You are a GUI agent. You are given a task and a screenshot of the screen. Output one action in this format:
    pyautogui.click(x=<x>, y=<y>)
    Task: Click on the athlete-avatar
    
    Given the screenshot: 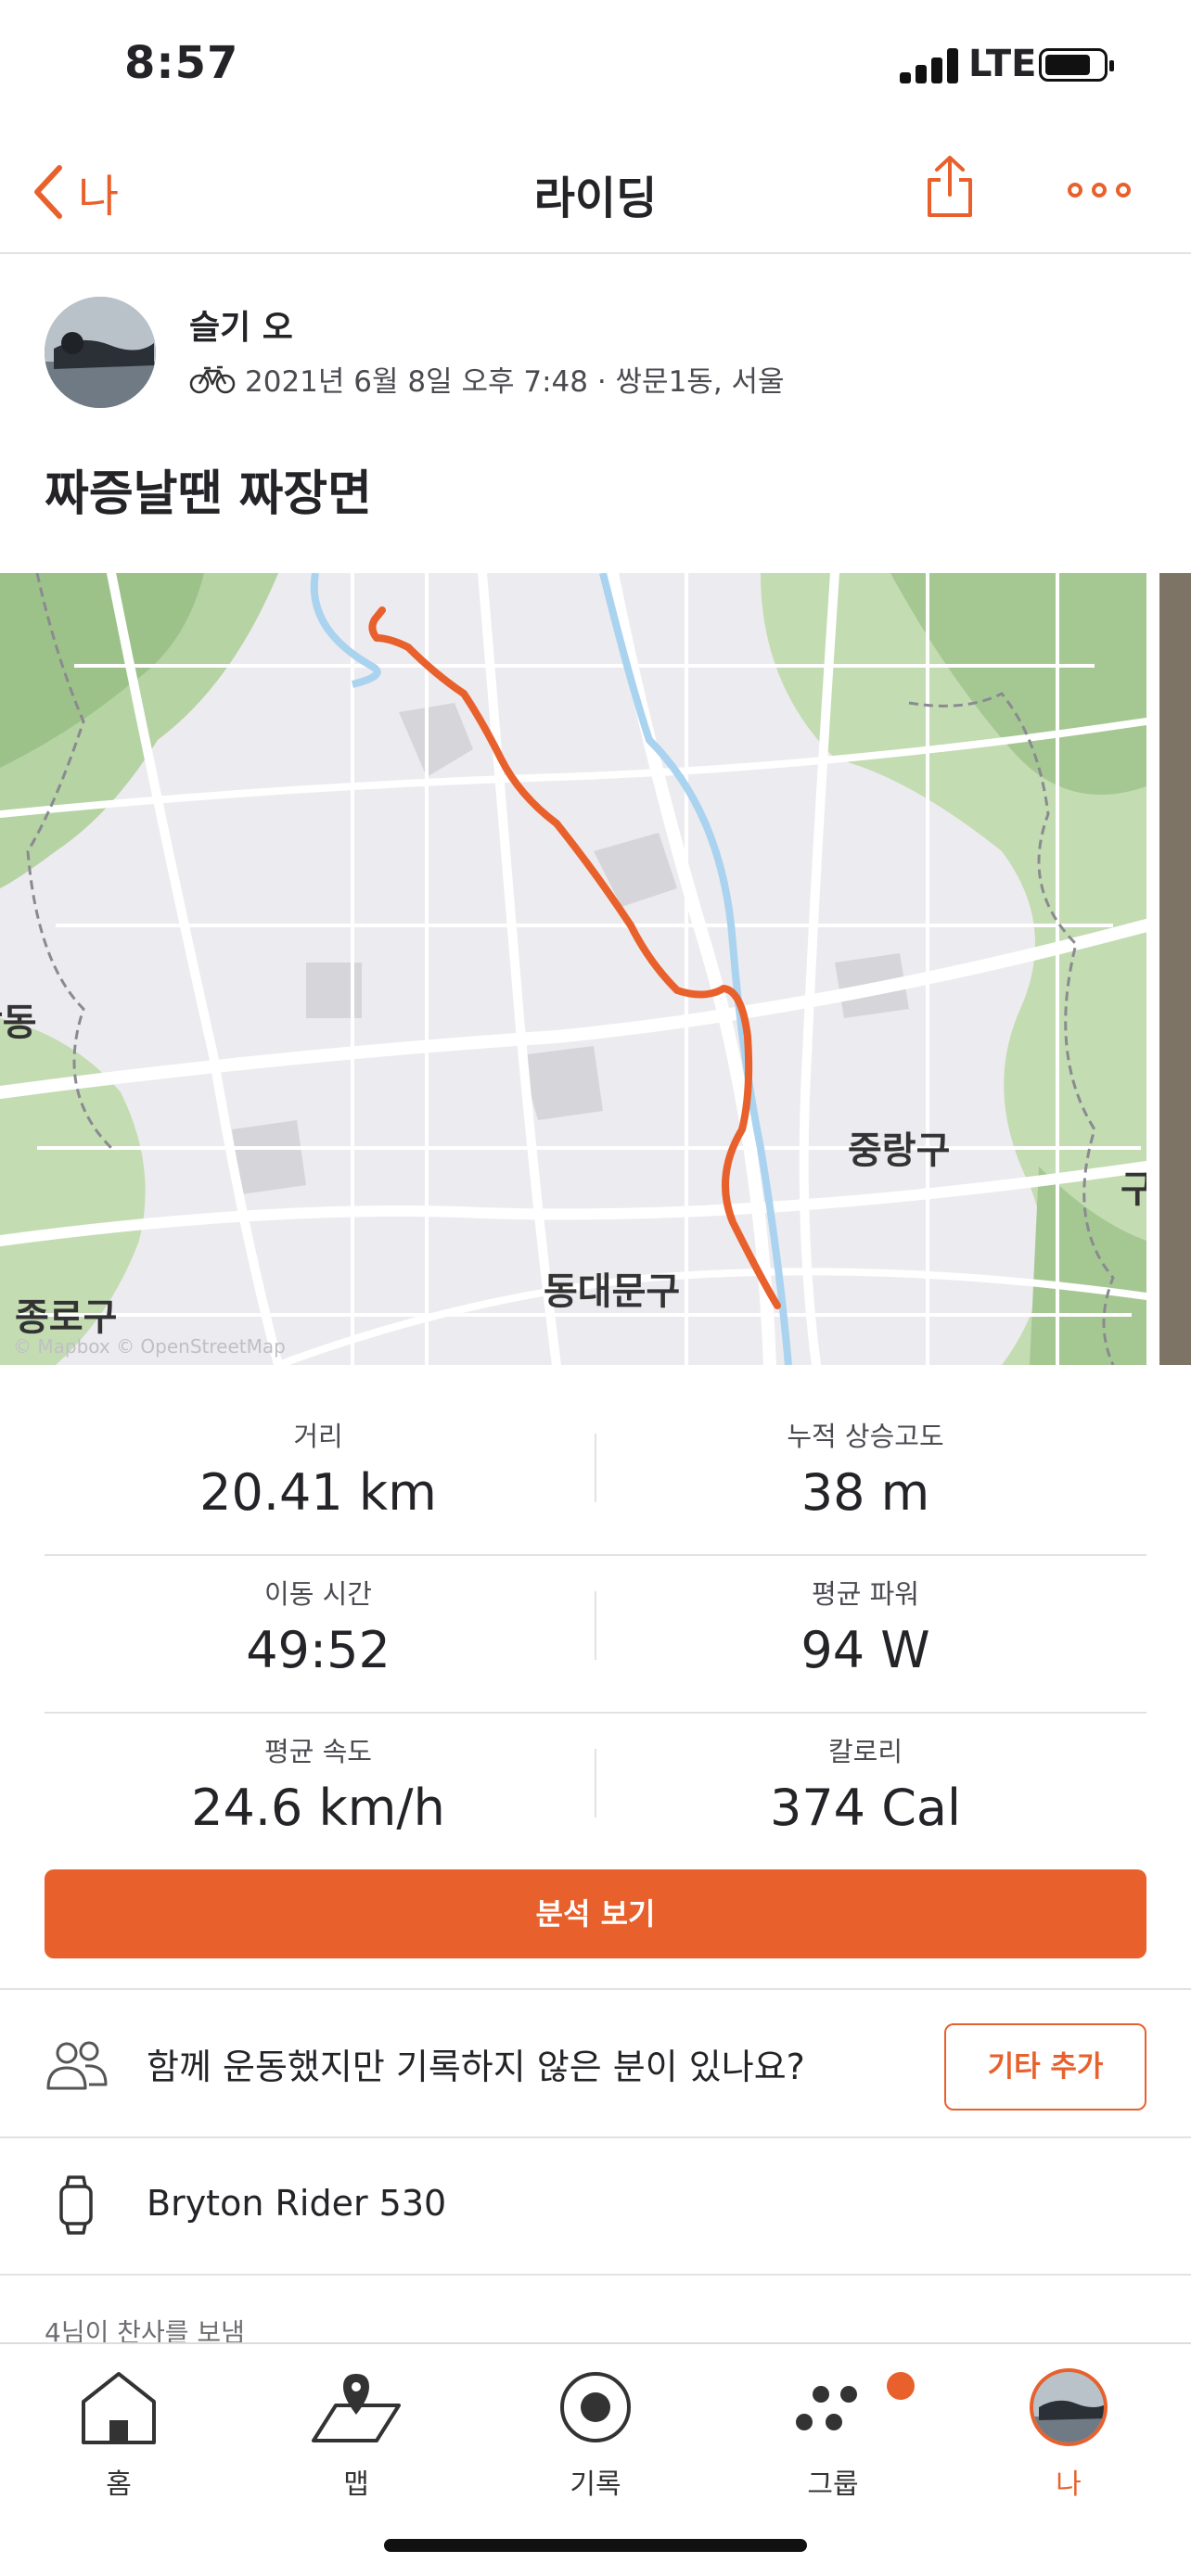 What is the action you would take?
    pyautogui.click(x=100, y=353)
    